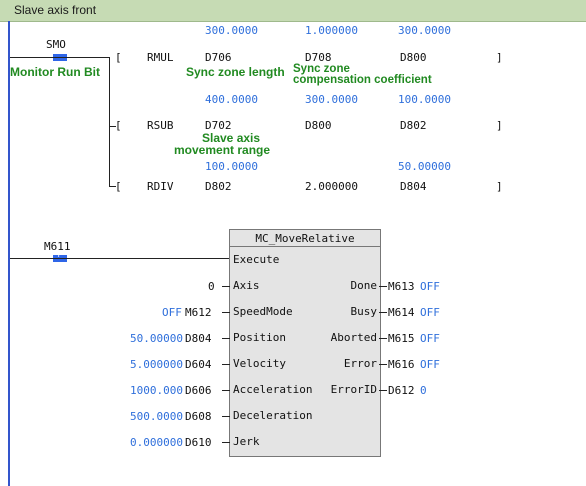 This screenshot has width=586, height=486. I want to click on rdiv-open-bracket: [, so click(118, 186).